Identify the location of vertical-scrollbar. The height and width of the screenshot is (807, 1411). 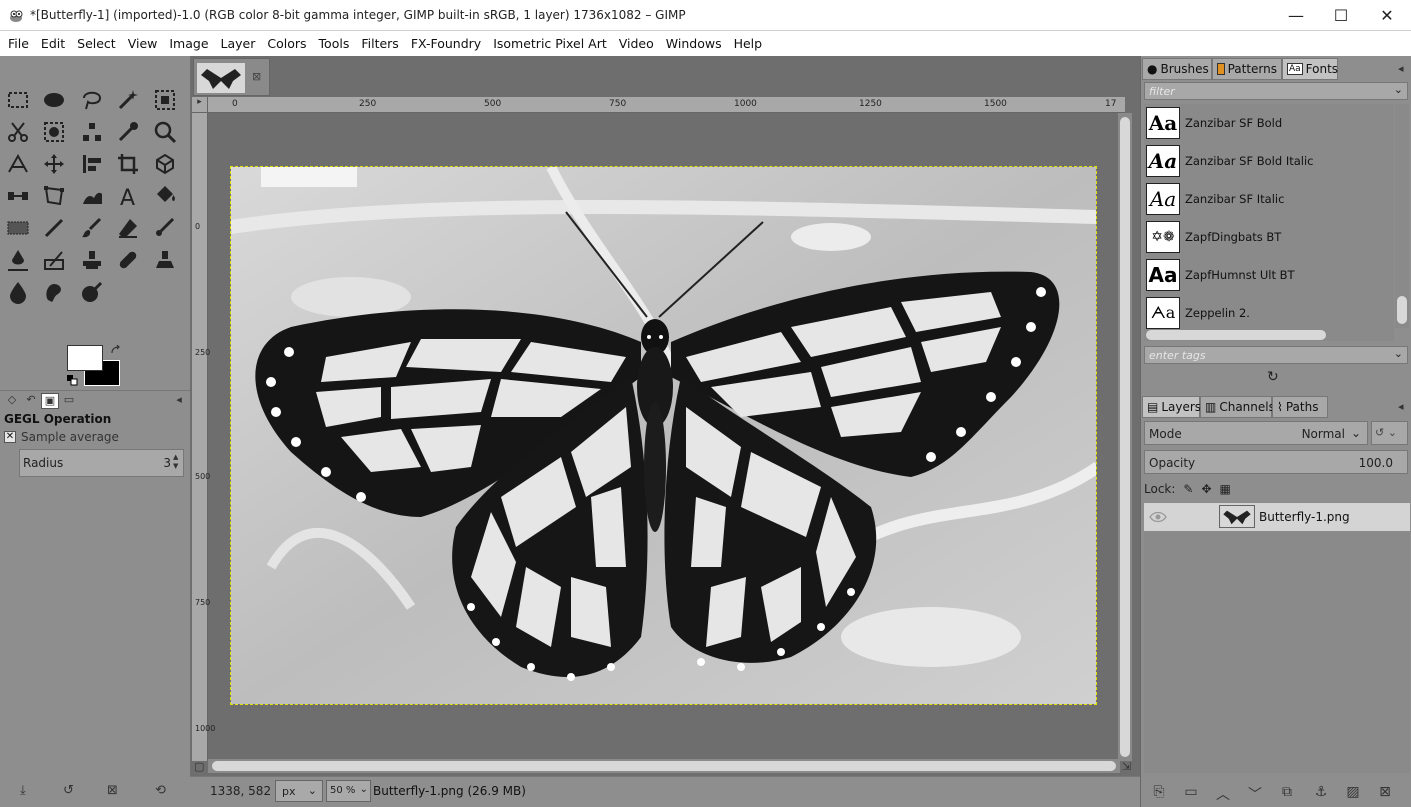
(1125, 437).